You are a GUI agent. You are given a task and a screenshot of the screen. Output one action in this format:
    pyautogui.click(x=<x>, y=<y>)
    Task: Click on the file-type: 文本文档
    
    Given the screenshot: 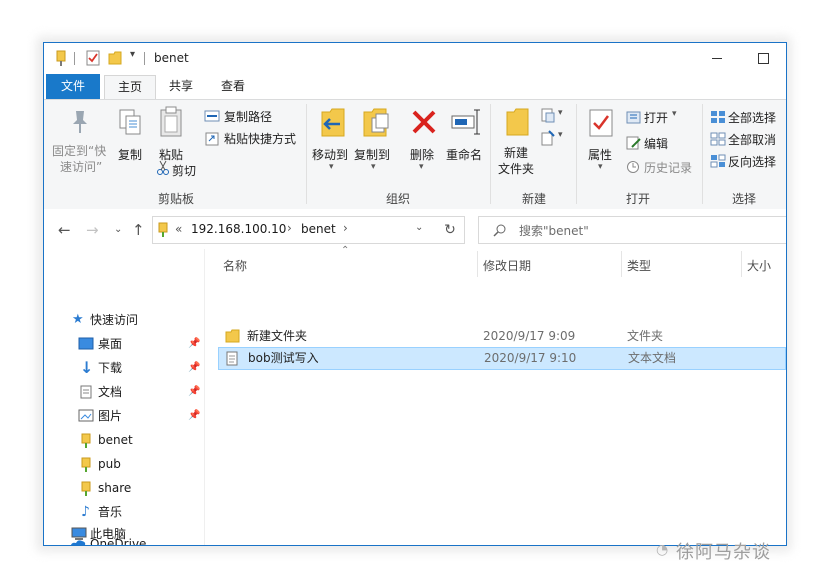 What is the action you would take?
    pyautogui.click(x=652, y=358)
    